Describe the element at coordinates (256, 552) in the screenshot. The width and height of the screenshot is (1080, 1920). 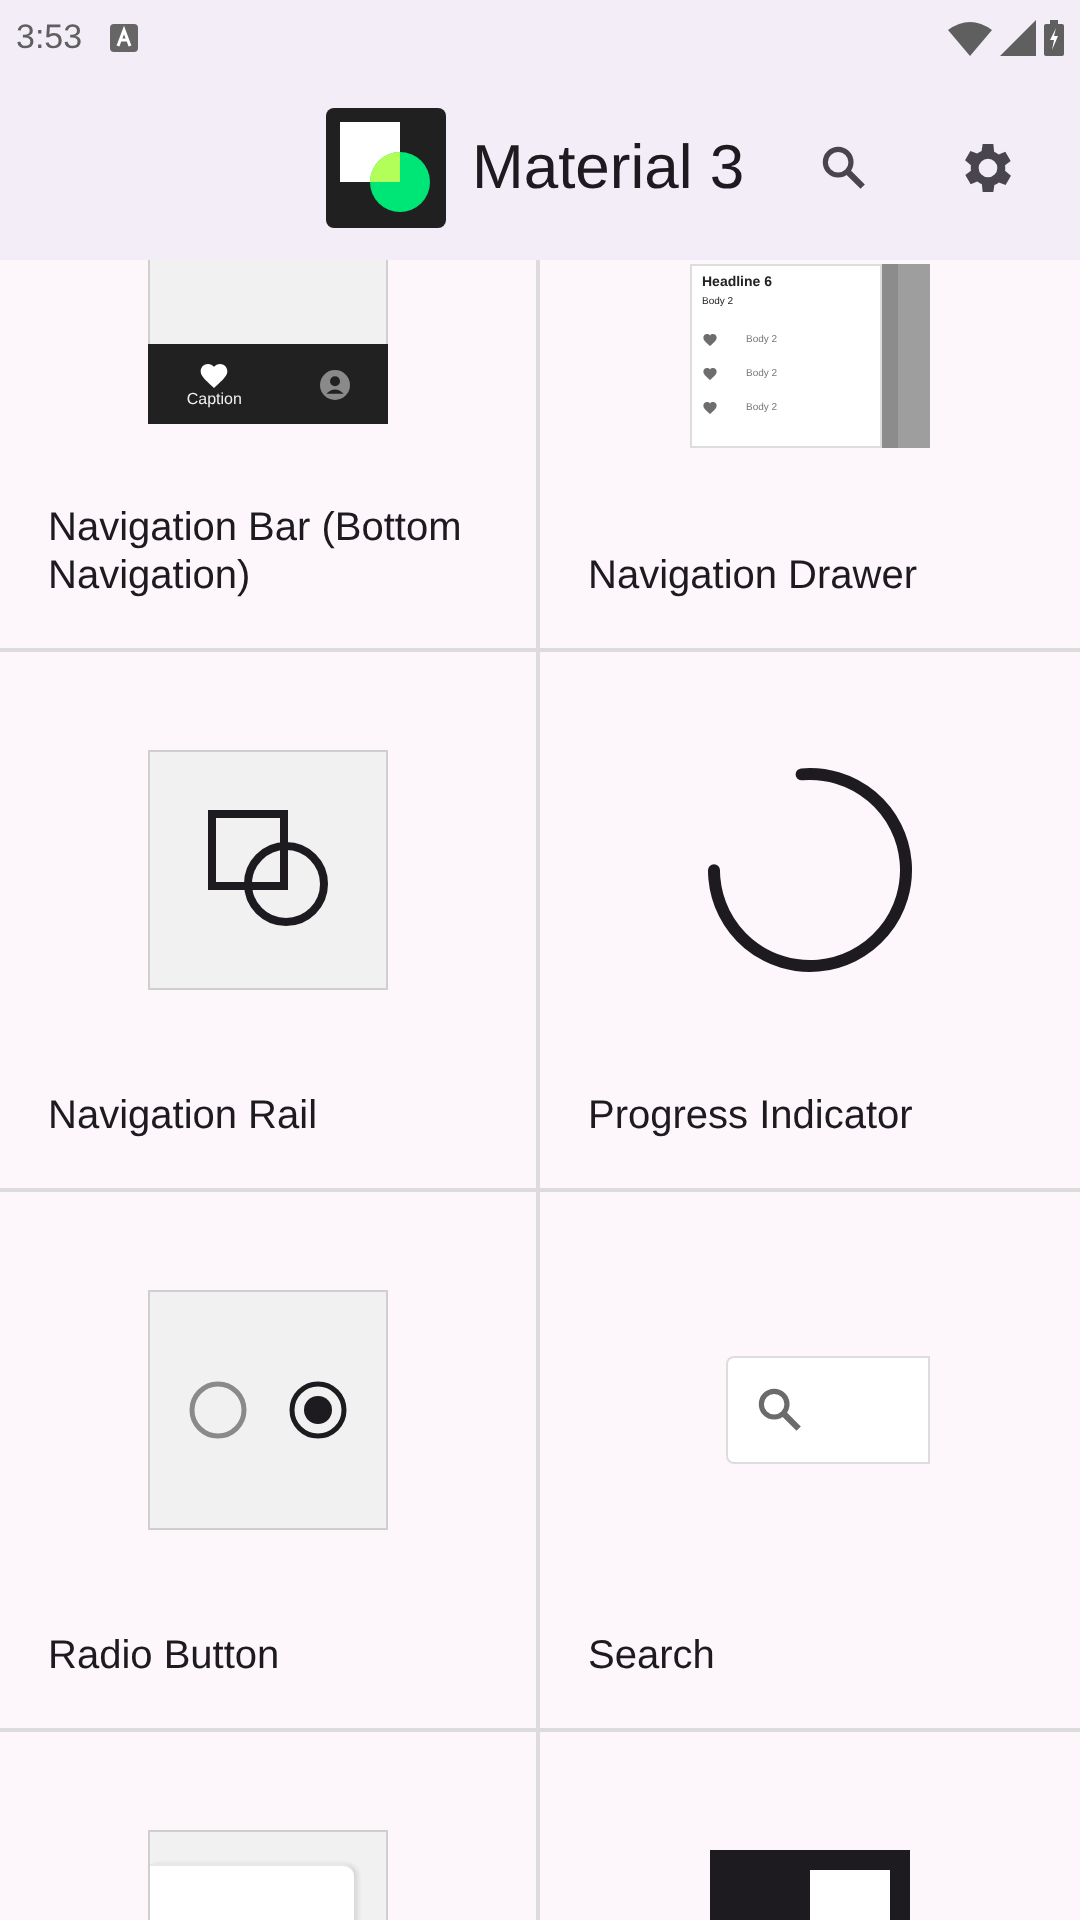
I see `component-label: Navigation Bar (Bottom Navigation)` at that location.